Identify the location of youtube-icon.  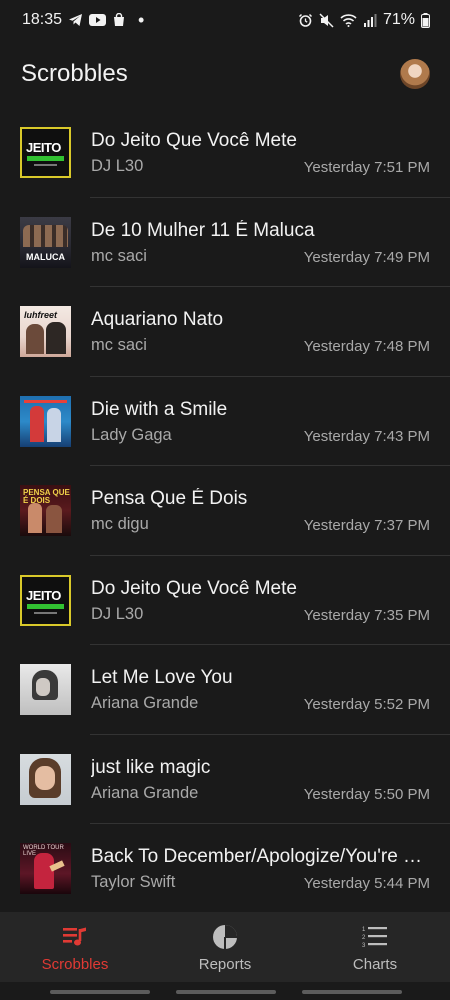
(98, 20).